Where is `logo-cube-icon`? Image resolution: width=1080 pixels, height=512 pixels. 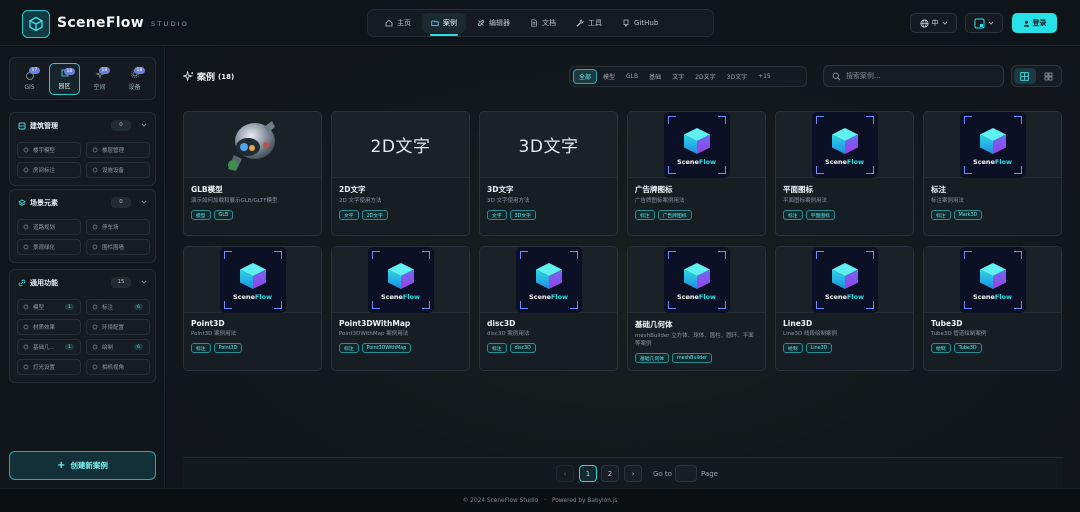
logo-cube-icon is located at coordinates (36, 24).